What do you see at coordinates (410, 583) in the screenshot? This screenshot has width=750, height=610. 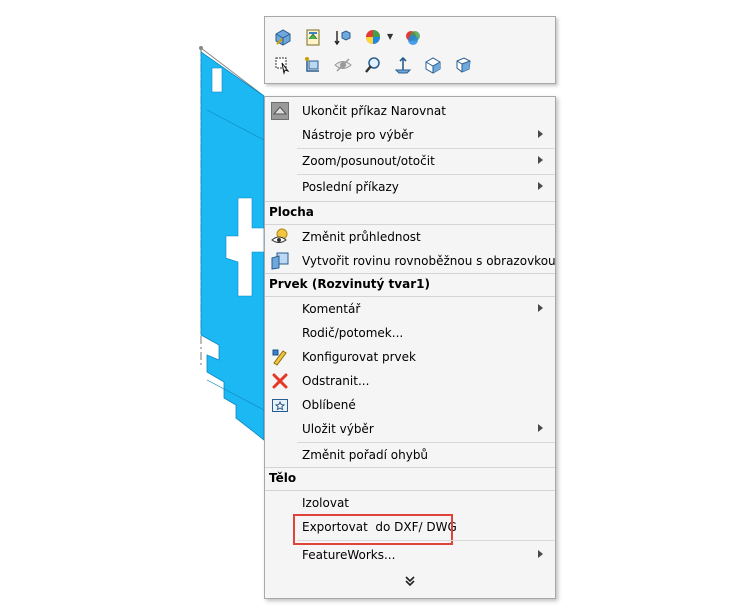 I see `double-chevron-down-icon` at bounding box center [410, 583].